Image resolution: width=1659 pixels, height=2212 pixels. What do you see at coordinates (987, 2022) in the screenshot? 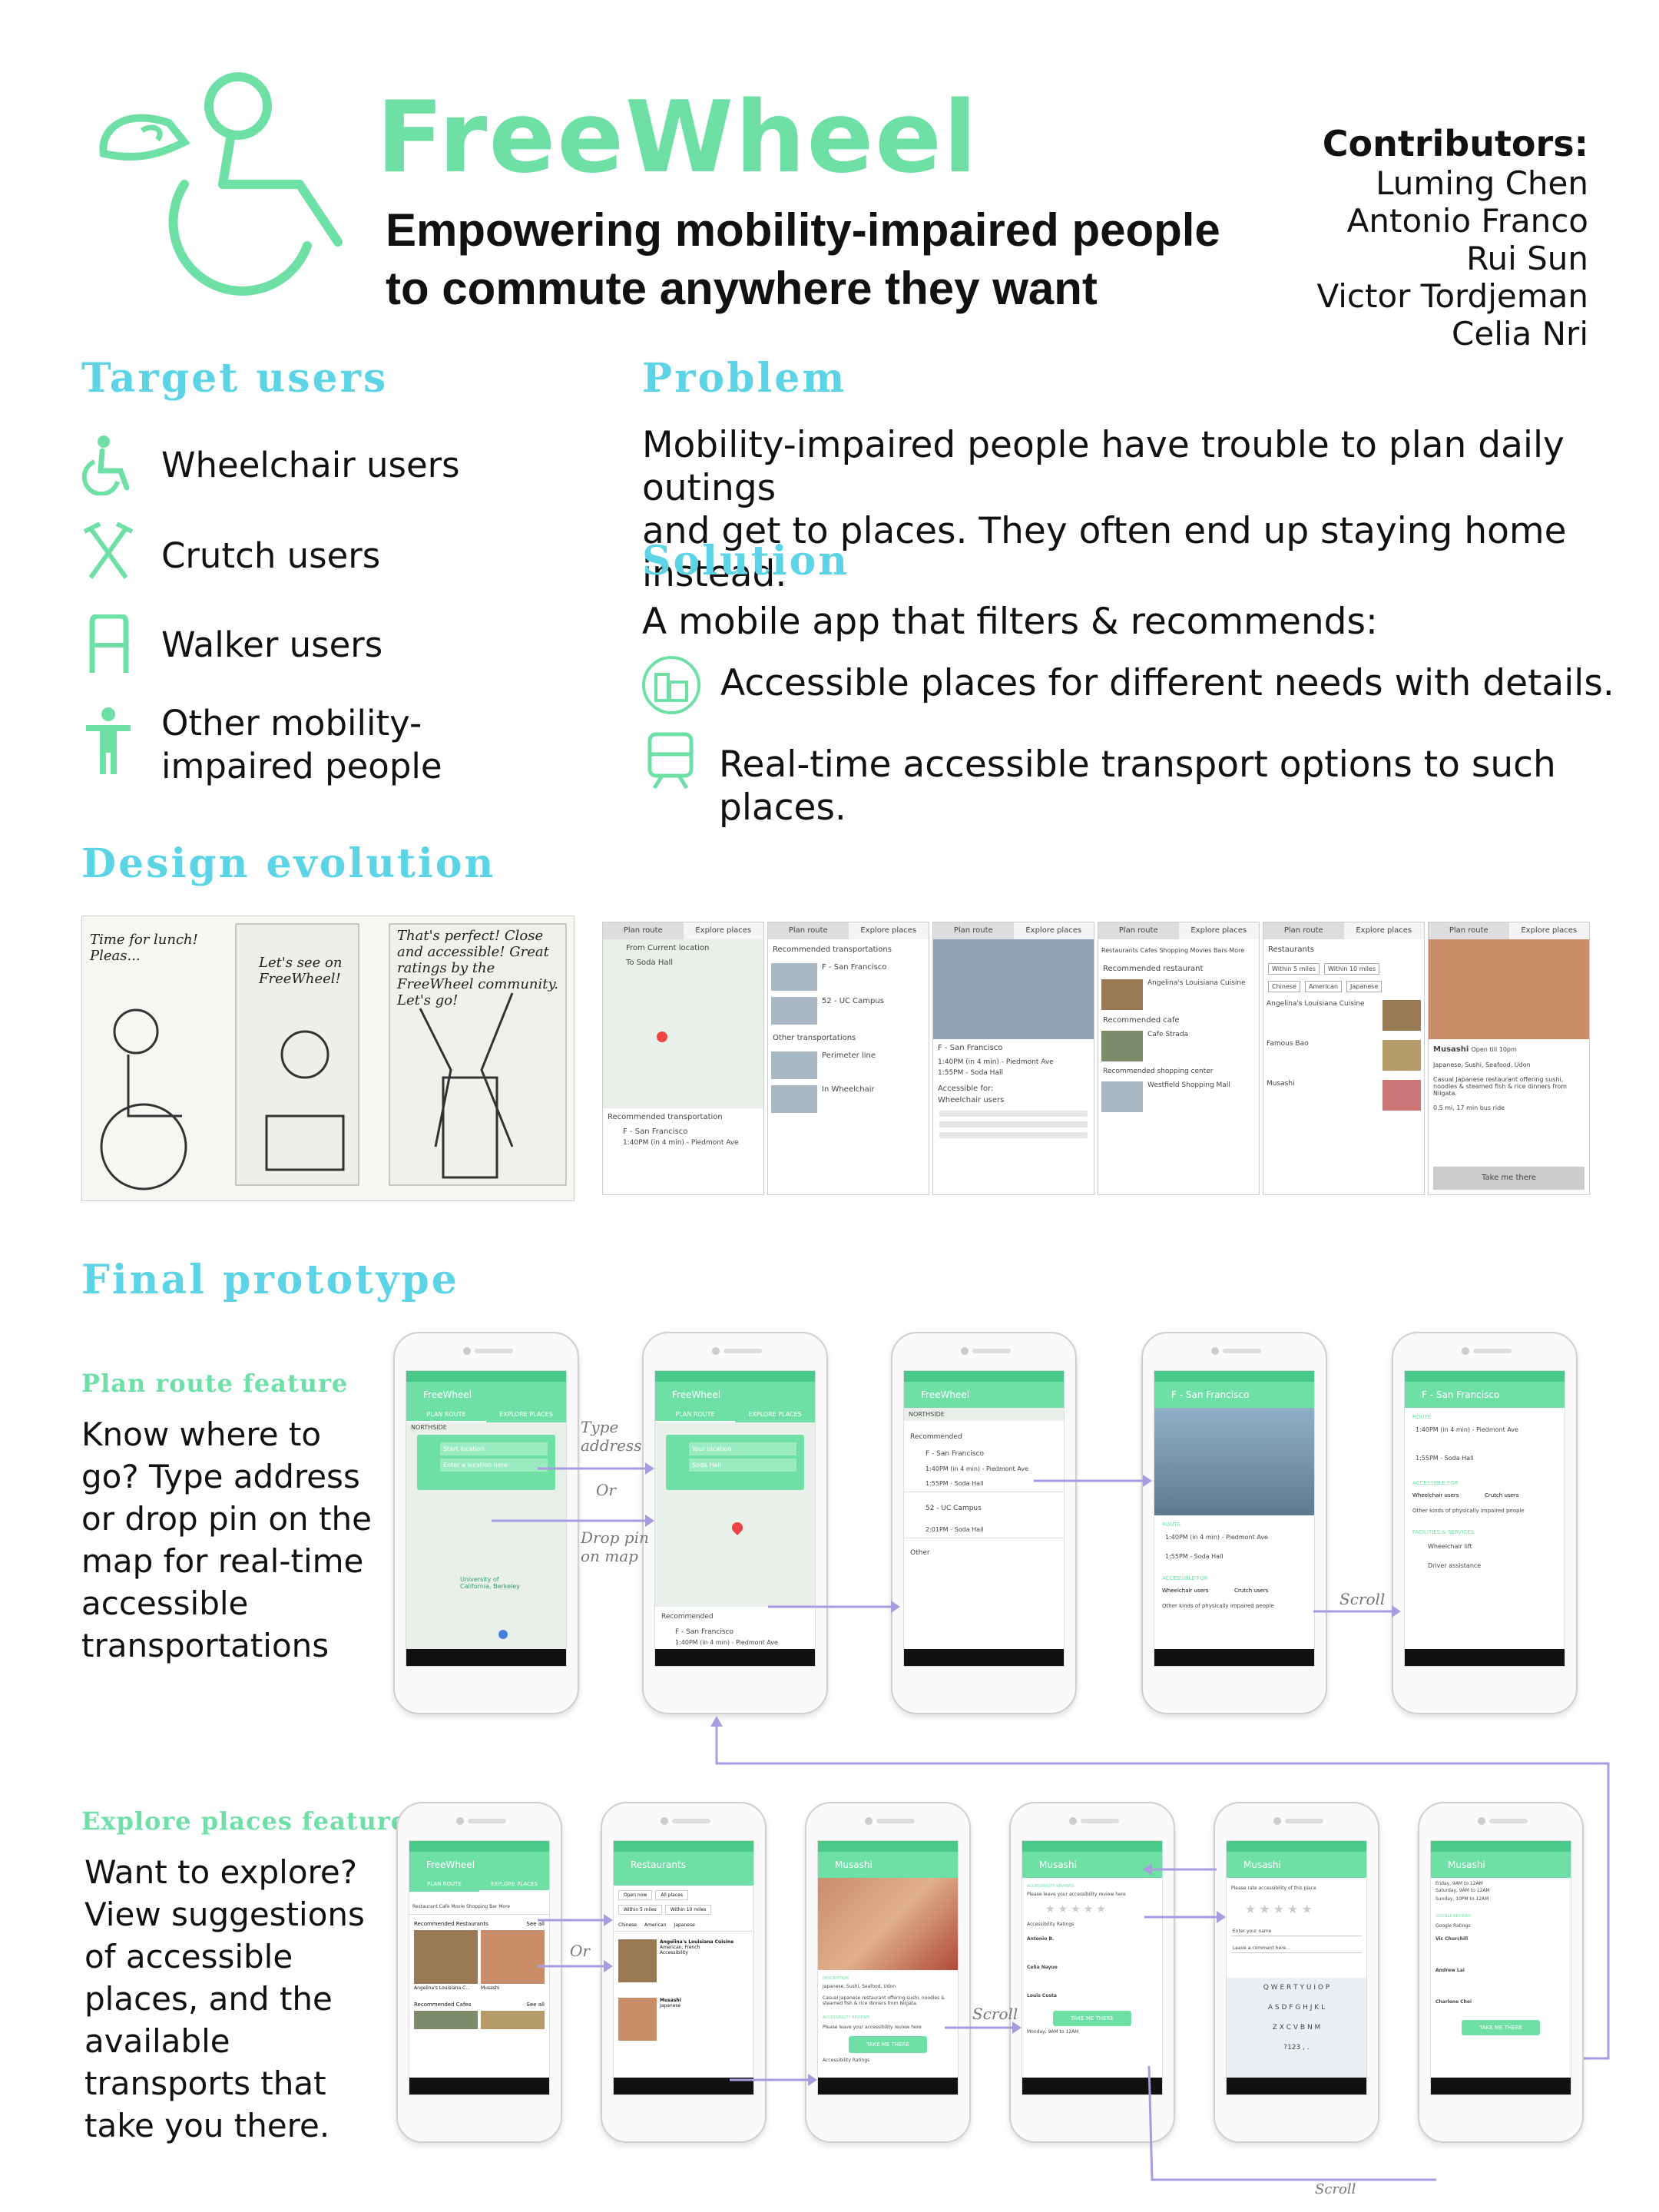
I see `flow-arrows-explore` at bounding box center [987, 2022].